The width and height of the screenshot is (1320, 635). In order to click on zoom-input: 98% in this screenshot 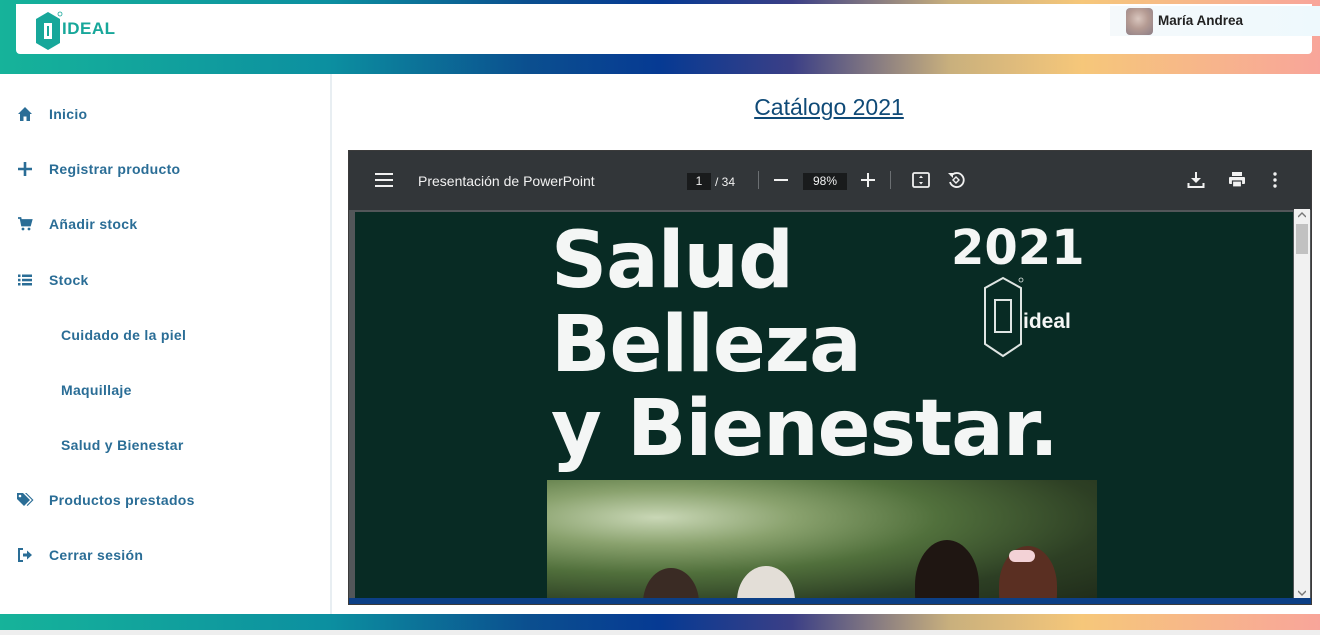, I will do `click(825, 181)`.